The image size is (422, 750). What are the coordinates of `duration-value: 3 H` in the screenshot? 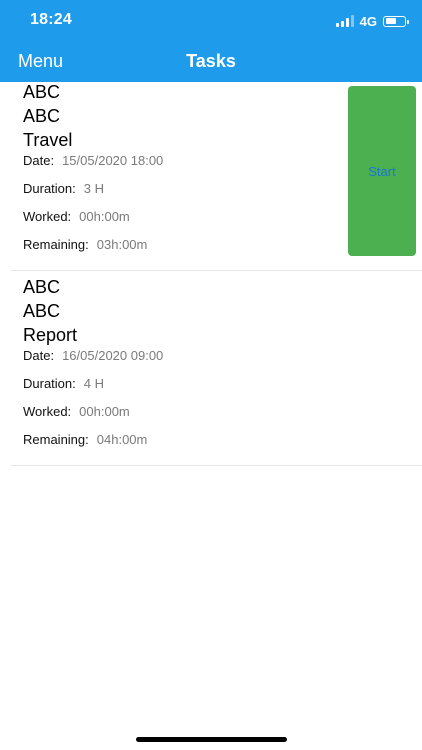 It's located at (93, 188).